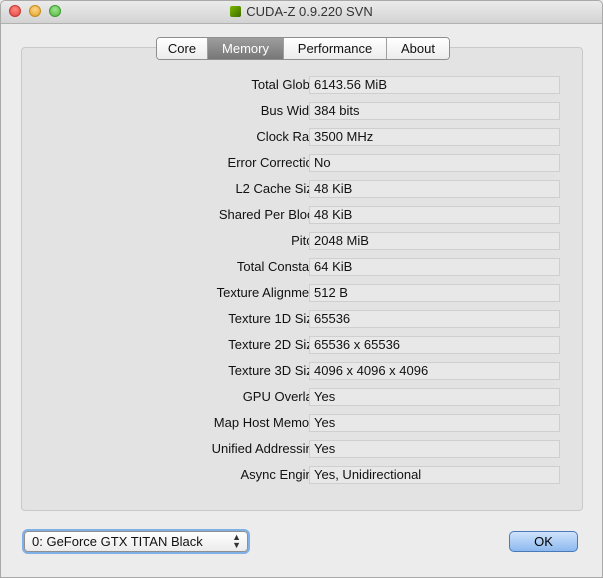 This screenshot has height=578, width=603. Describe the element at coordinates (303, 111) in the screenshot. I see `memory-row: Bus Width 384 bits` at that location.